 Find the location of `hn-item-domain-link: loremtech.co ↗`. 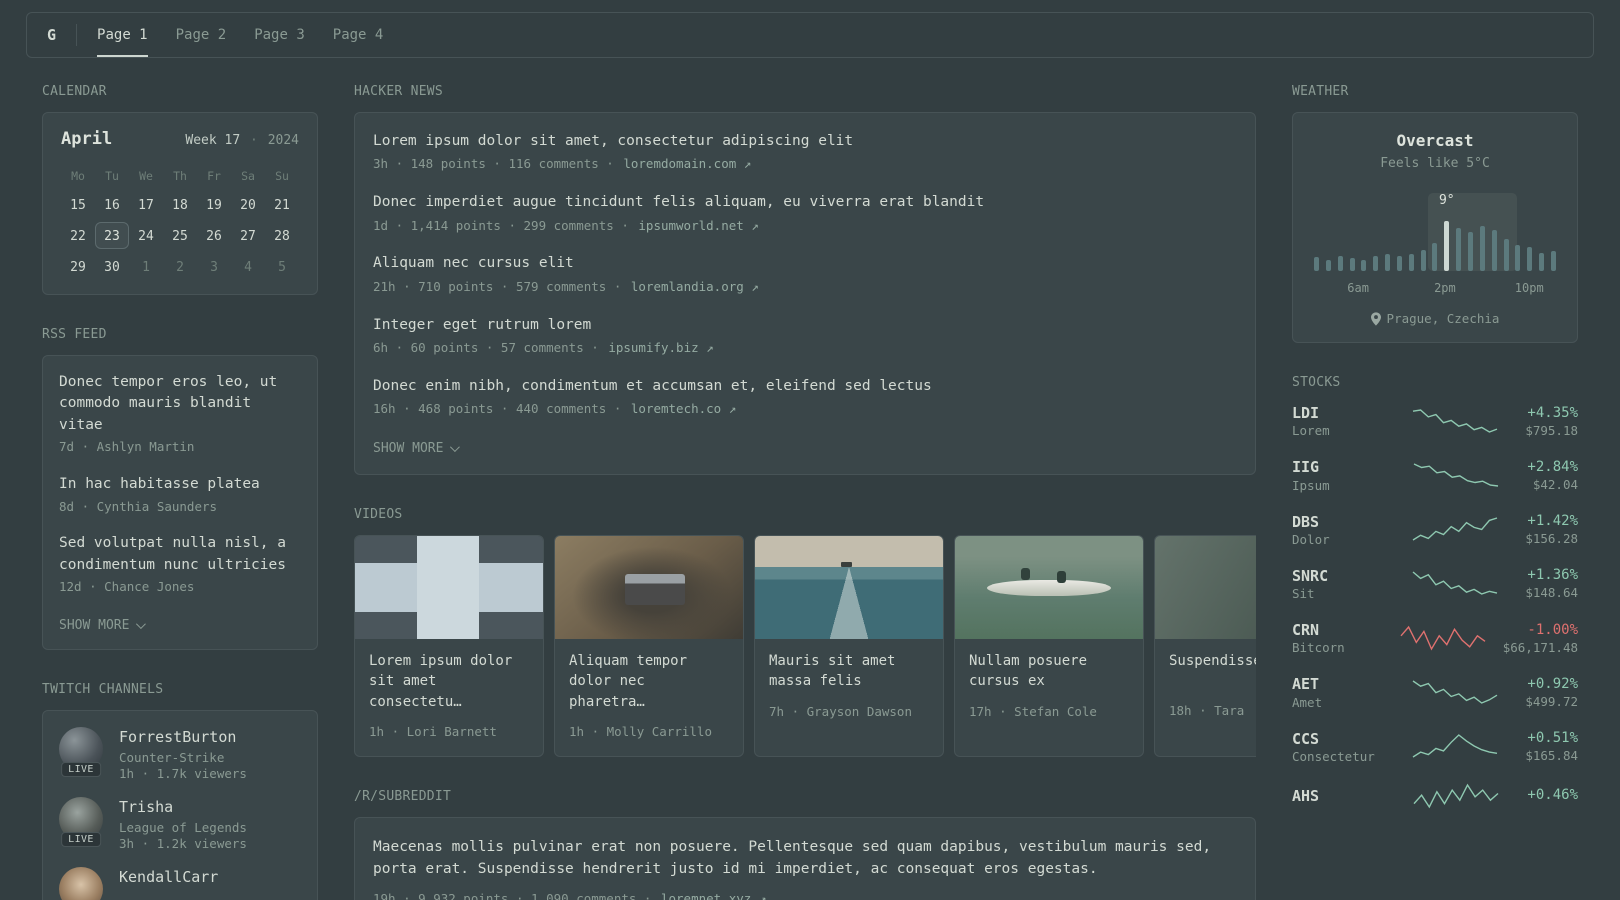

hn-item-domain-link: loremtech.co ↗ is located at coordinates (683, 408).